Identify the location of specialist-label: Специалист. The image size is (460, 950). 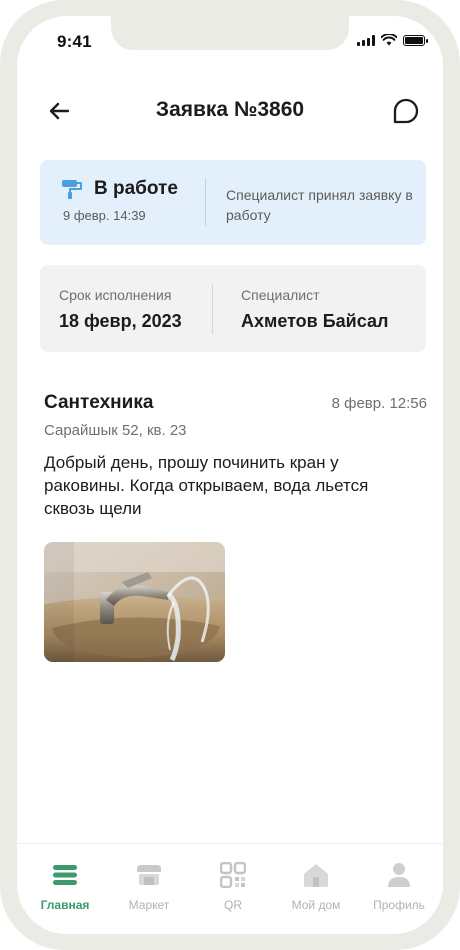
(280, 295).